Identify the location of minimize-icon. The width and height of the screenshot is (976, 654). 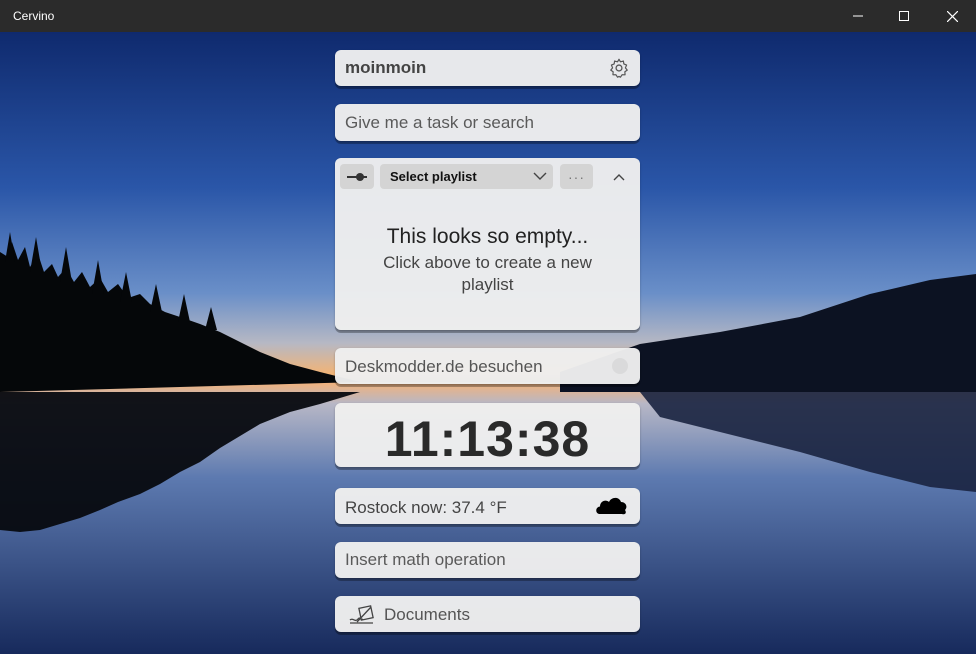
(858, 16).